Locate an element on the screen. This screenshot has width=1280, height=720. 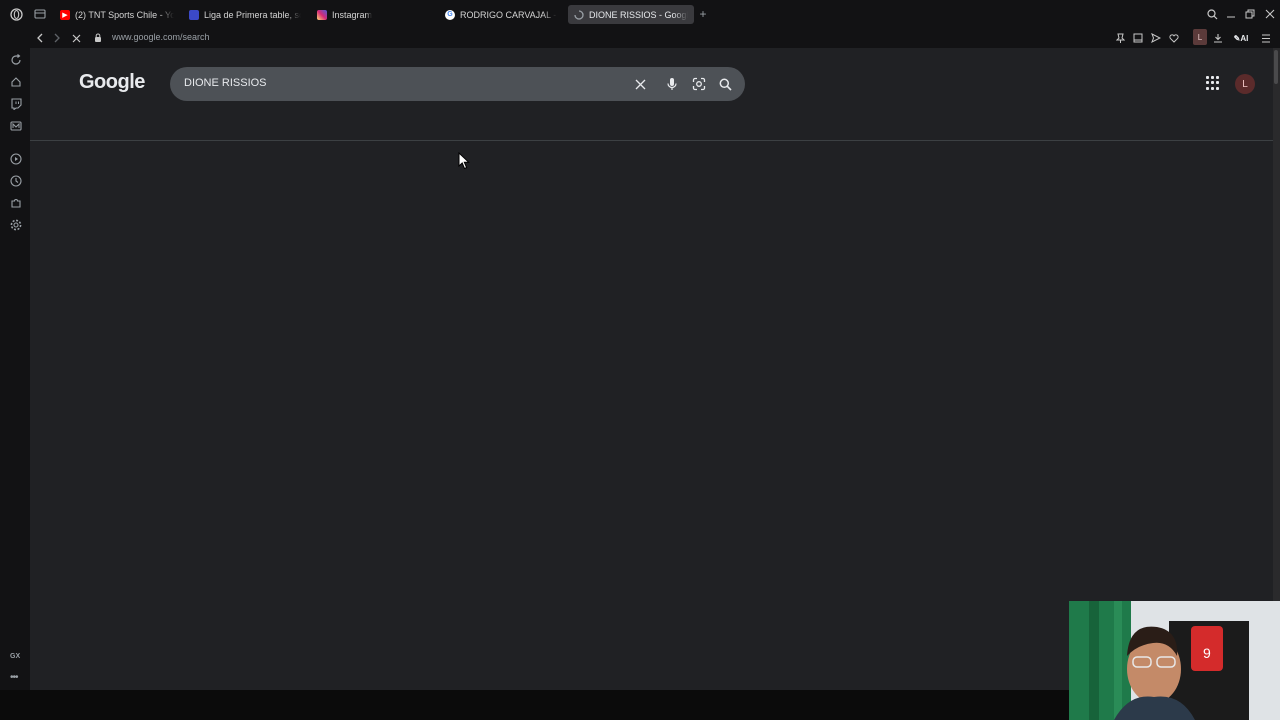
send-icon is located at coordinates (1156, 38).